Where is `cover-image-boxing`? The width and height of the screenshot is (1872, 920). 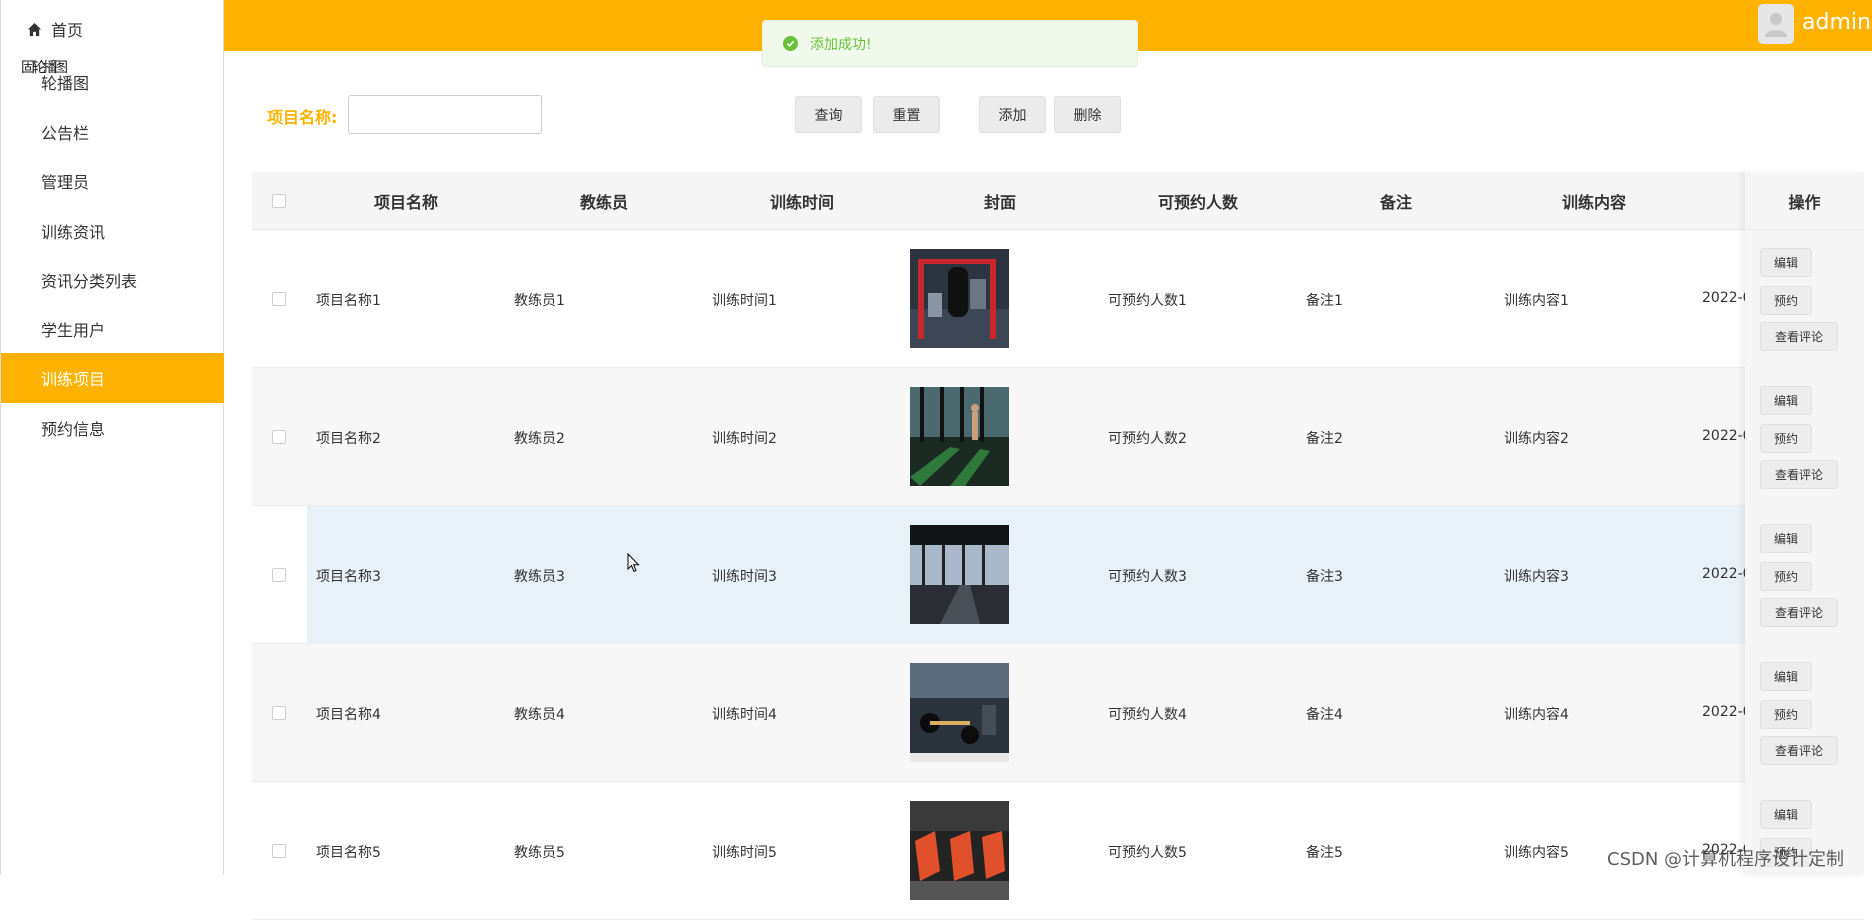 cover-image-boxing is located at coordinates (959, 298).